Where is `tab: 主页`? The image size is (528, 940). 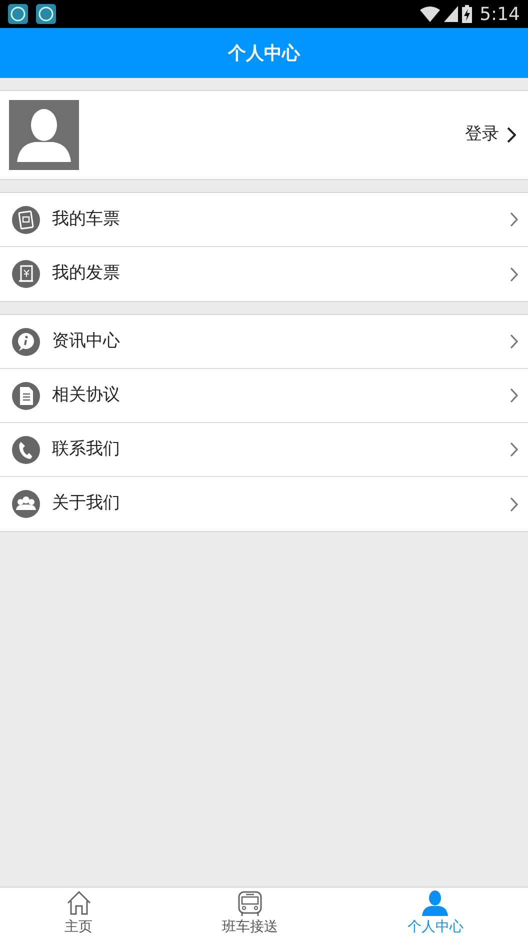 tab: 主页 is located at coordinates (79, 914).